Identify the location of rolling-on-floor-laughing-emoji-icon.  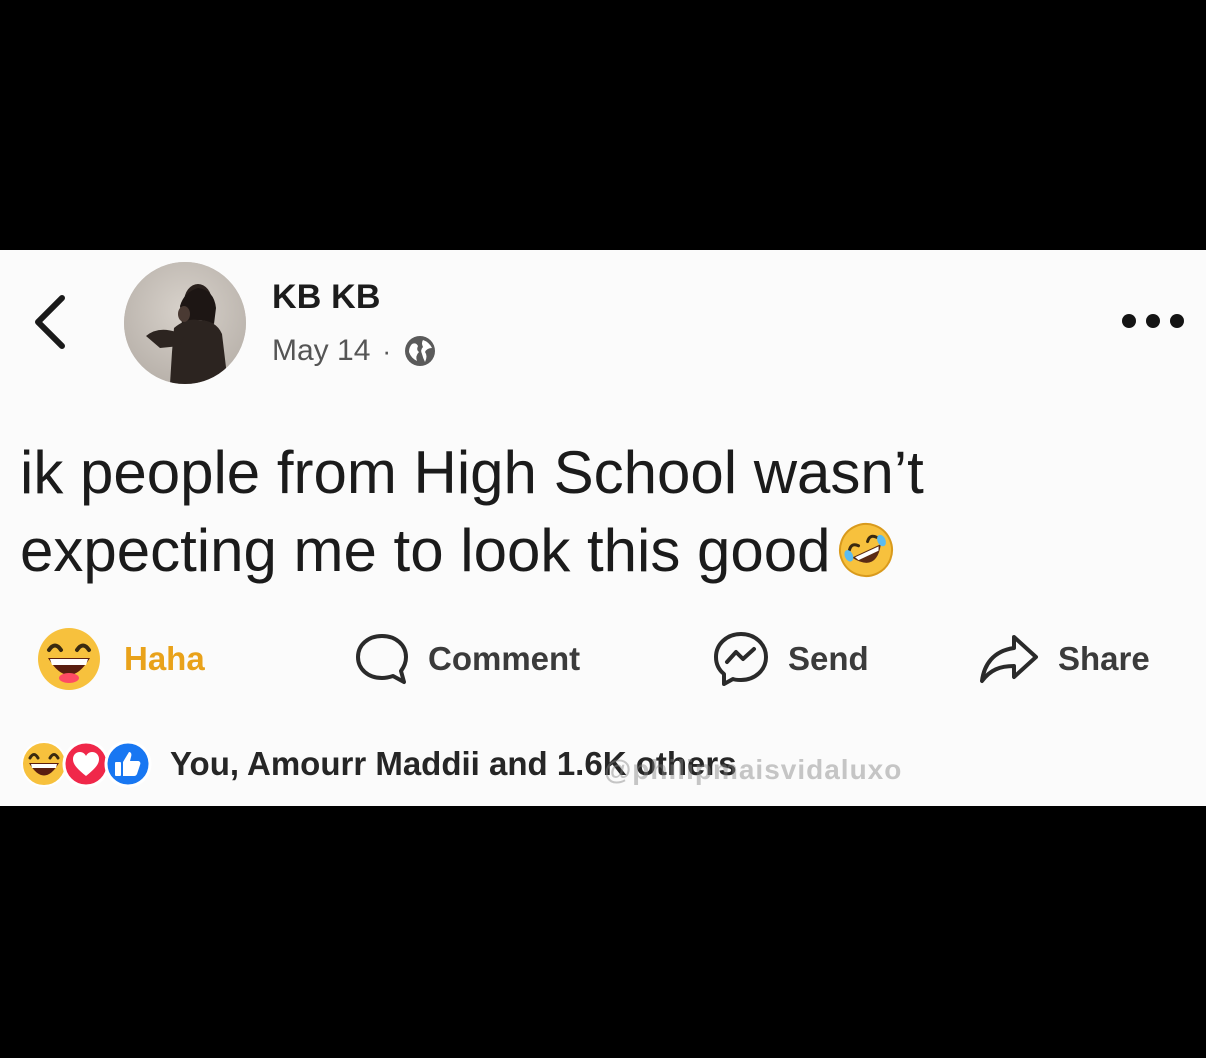
(865, 550).